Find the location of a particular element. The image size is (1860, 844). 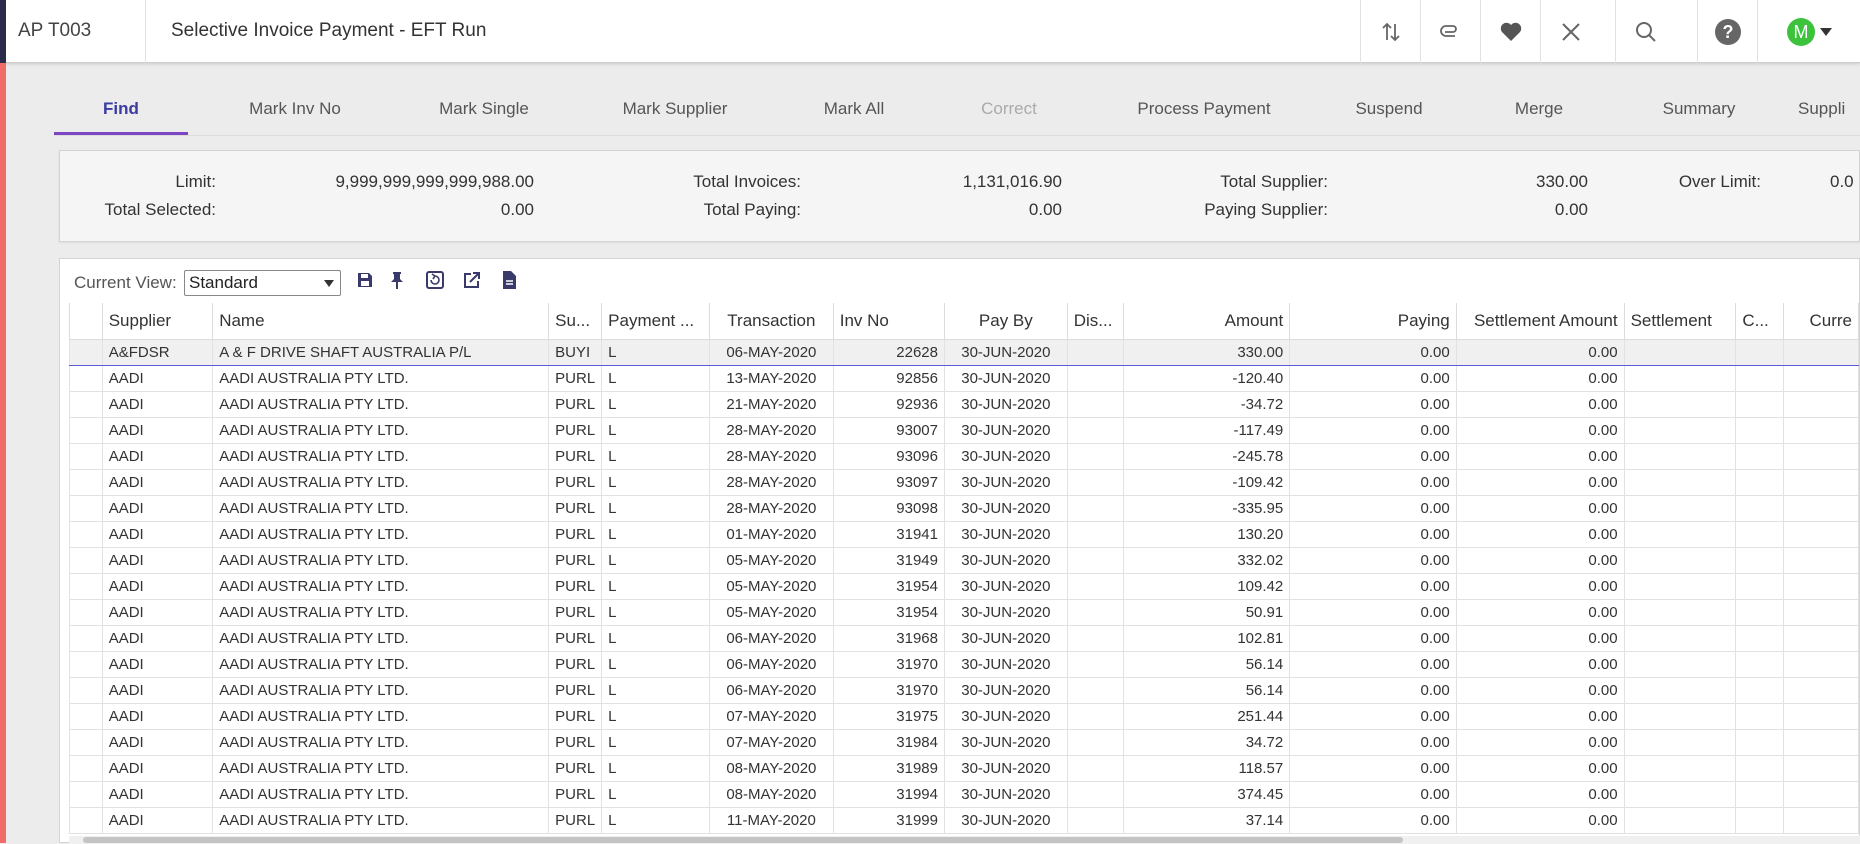

column-header: Name is located at coordinates (381, 321).